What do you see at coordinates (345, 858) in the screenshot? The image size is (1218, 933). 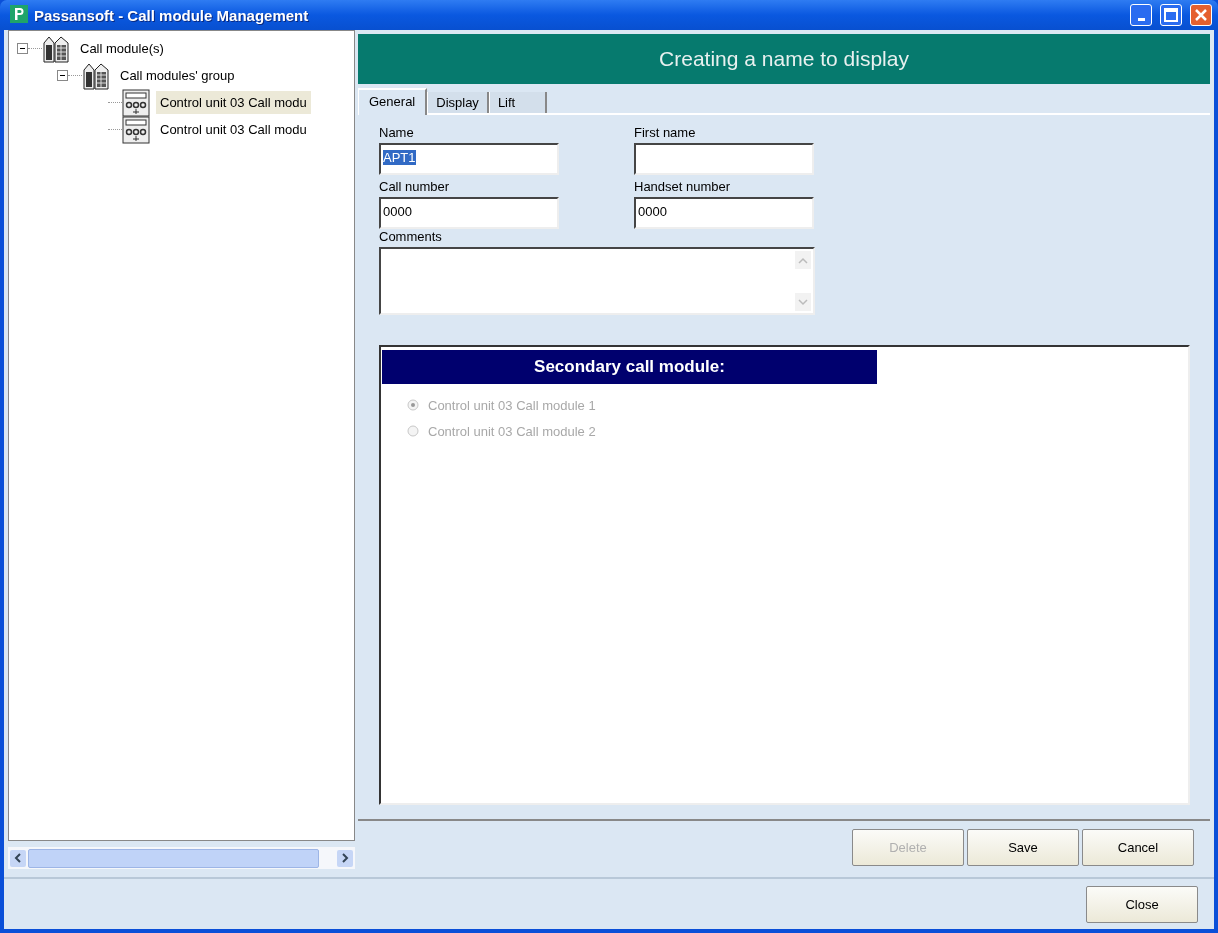 I see `scroll-right-icon` at bounding box center [345, 858].